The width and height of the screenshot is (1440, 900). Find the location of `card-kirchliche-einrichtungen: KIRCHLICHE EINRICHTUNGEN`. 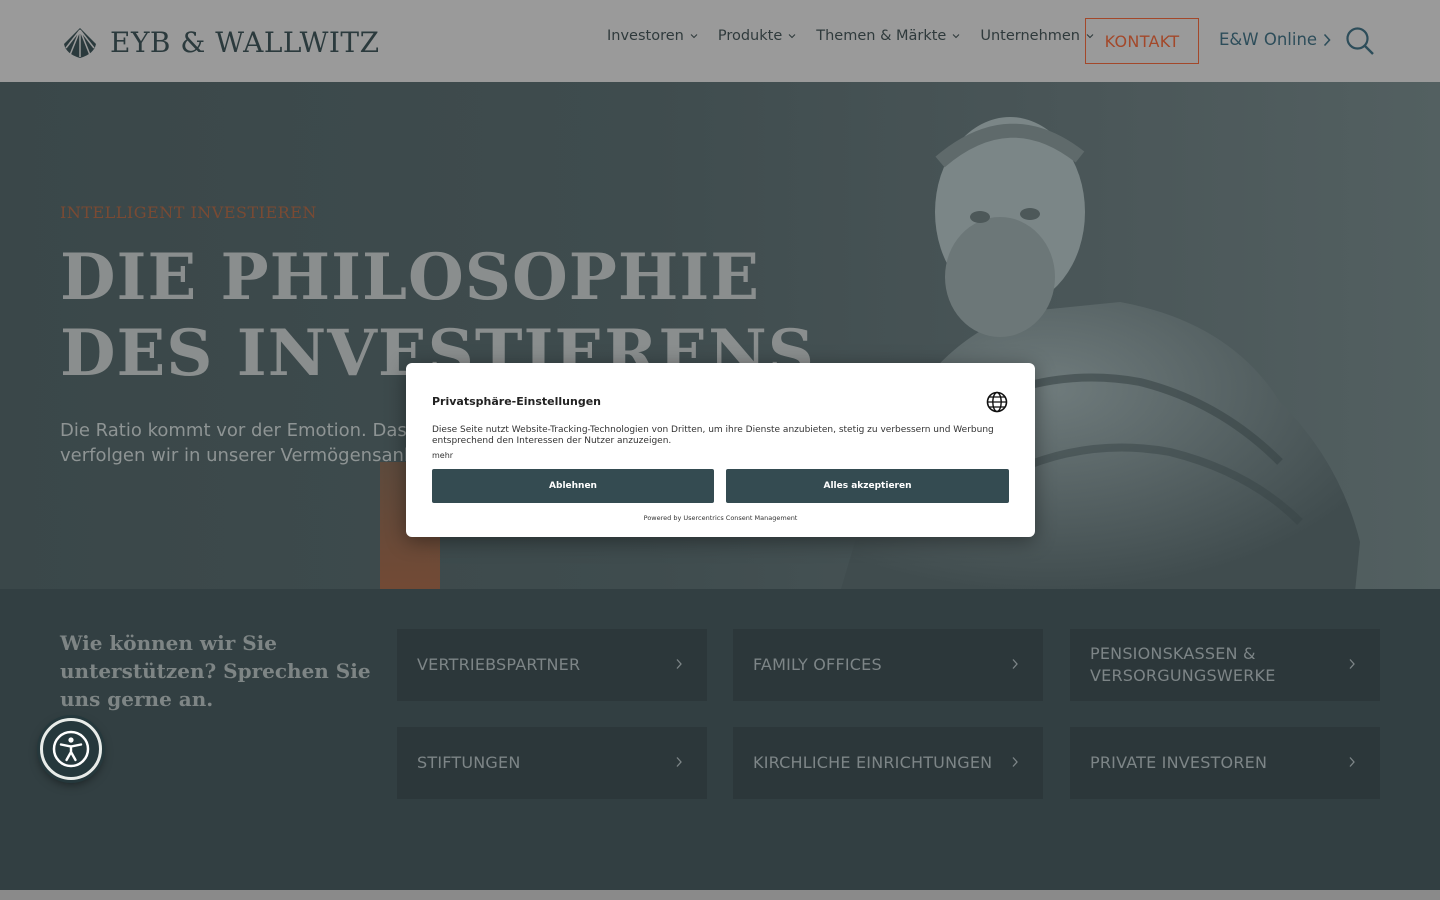

card-kirchliche-einrichtungen: KIRCHLICHE EINRICHTUNGEN is located at coordinates (888, 763).